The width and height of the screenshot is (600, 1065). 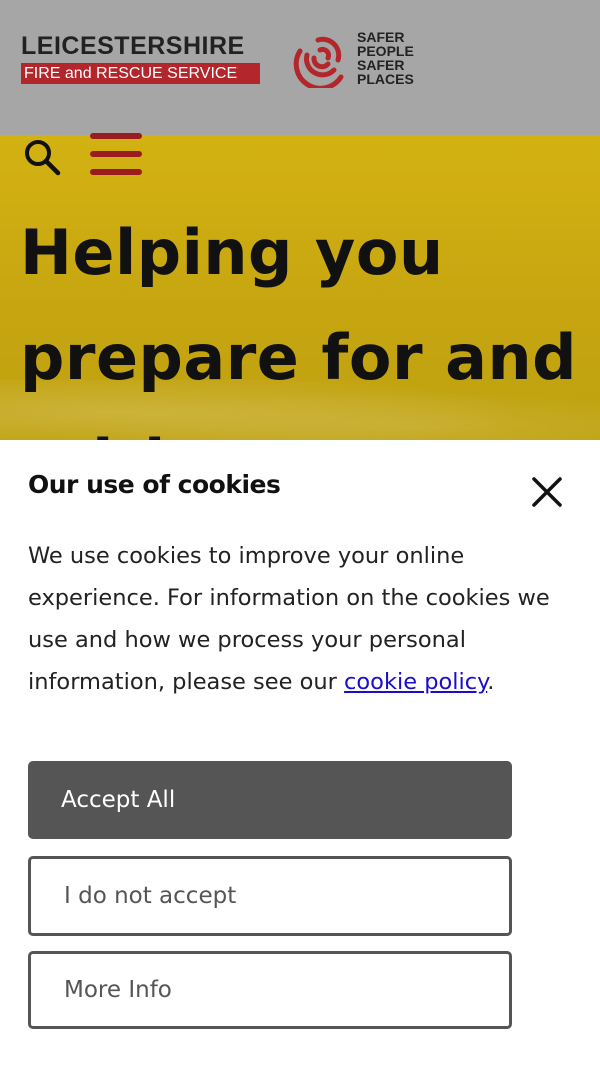 I want to click on decline-button: I do not accept, so click(x=270, y=896).